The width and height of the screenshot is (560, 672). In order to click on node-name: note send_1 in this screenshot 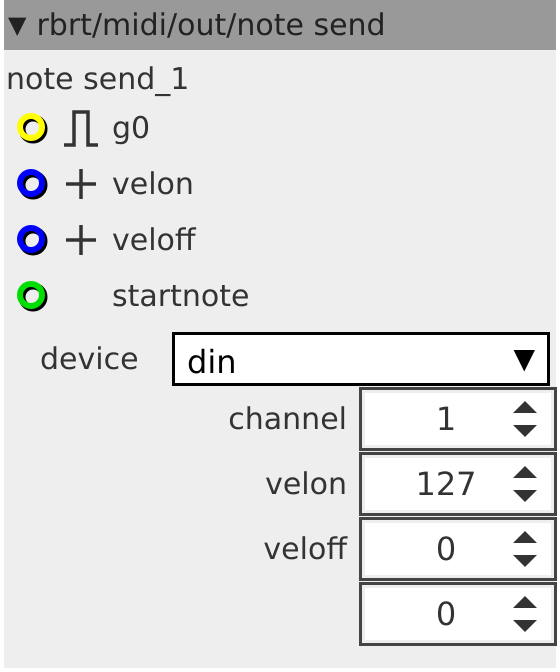, I will do `click(97, 80)`.